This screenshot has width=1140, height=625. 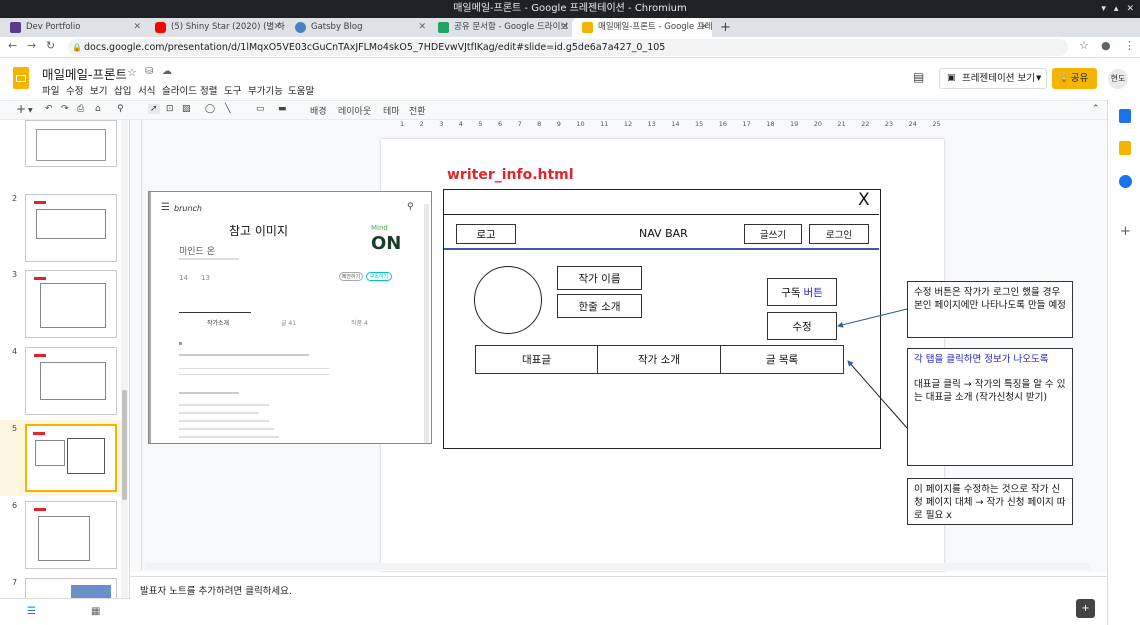 I want to click on drive-favicon-icon, so click(x=443, y=27).